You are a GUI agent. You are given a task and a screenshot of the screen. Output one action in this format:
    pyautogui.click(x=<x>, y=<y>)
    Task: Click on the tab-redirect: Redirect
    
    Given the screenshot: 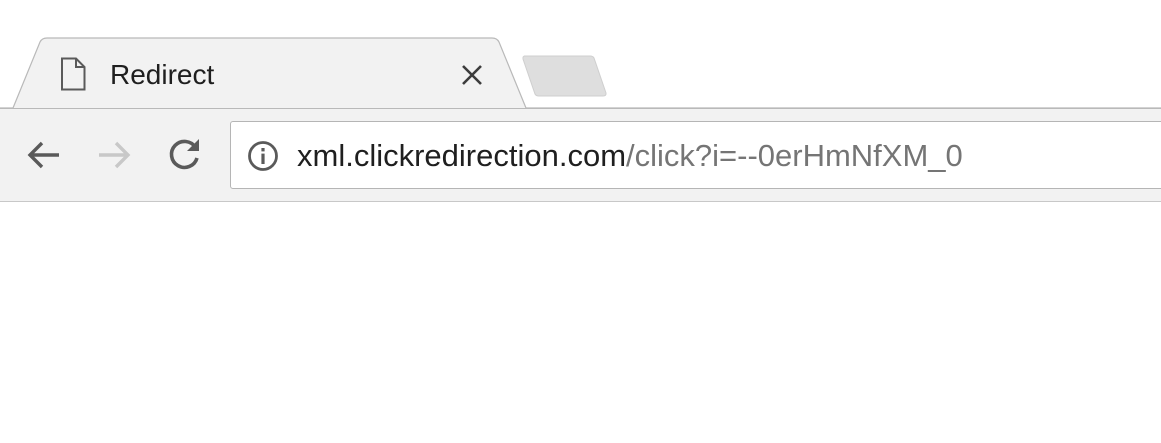 What is the action you would take?
    pyautogui.click(x=269, y=74)
    